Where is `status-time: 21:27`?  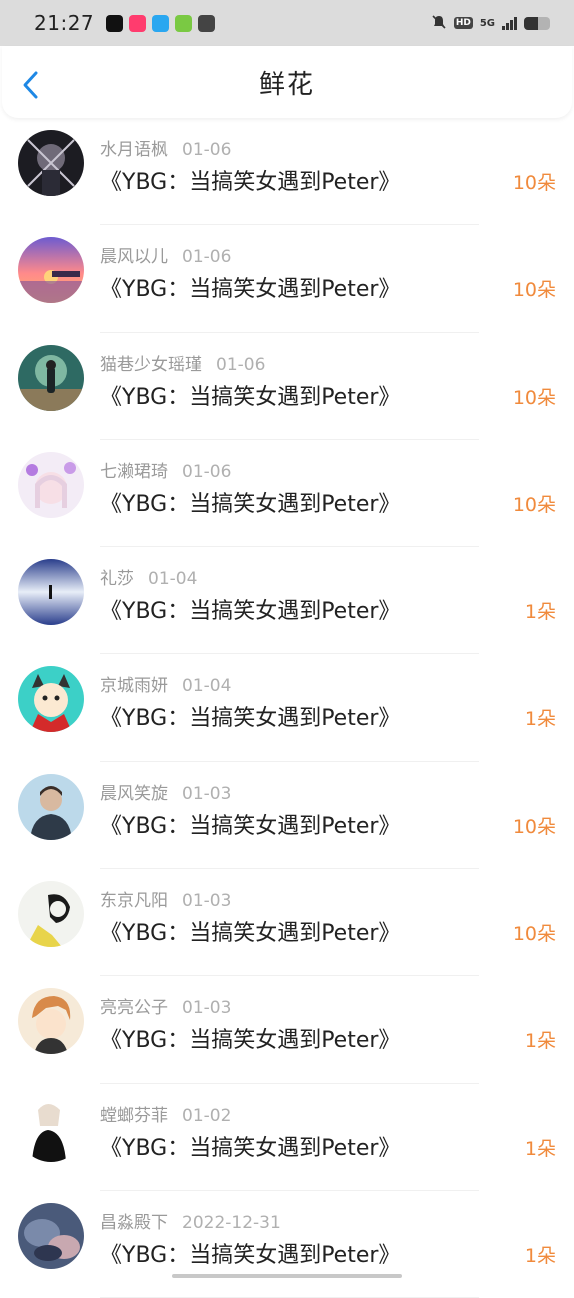 status-time: 21:27 is located at coordinates (64, 23).